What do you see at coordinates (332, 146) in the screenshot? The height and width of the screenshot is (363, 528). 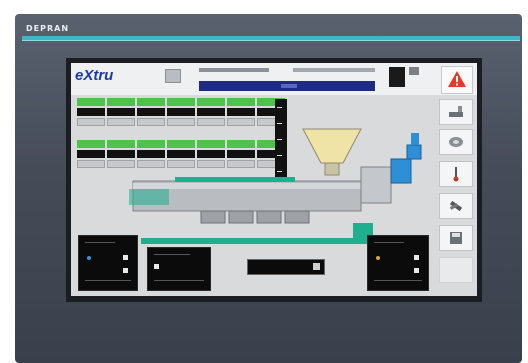 I see `feed-hopper` at bounding box center [332, 146].